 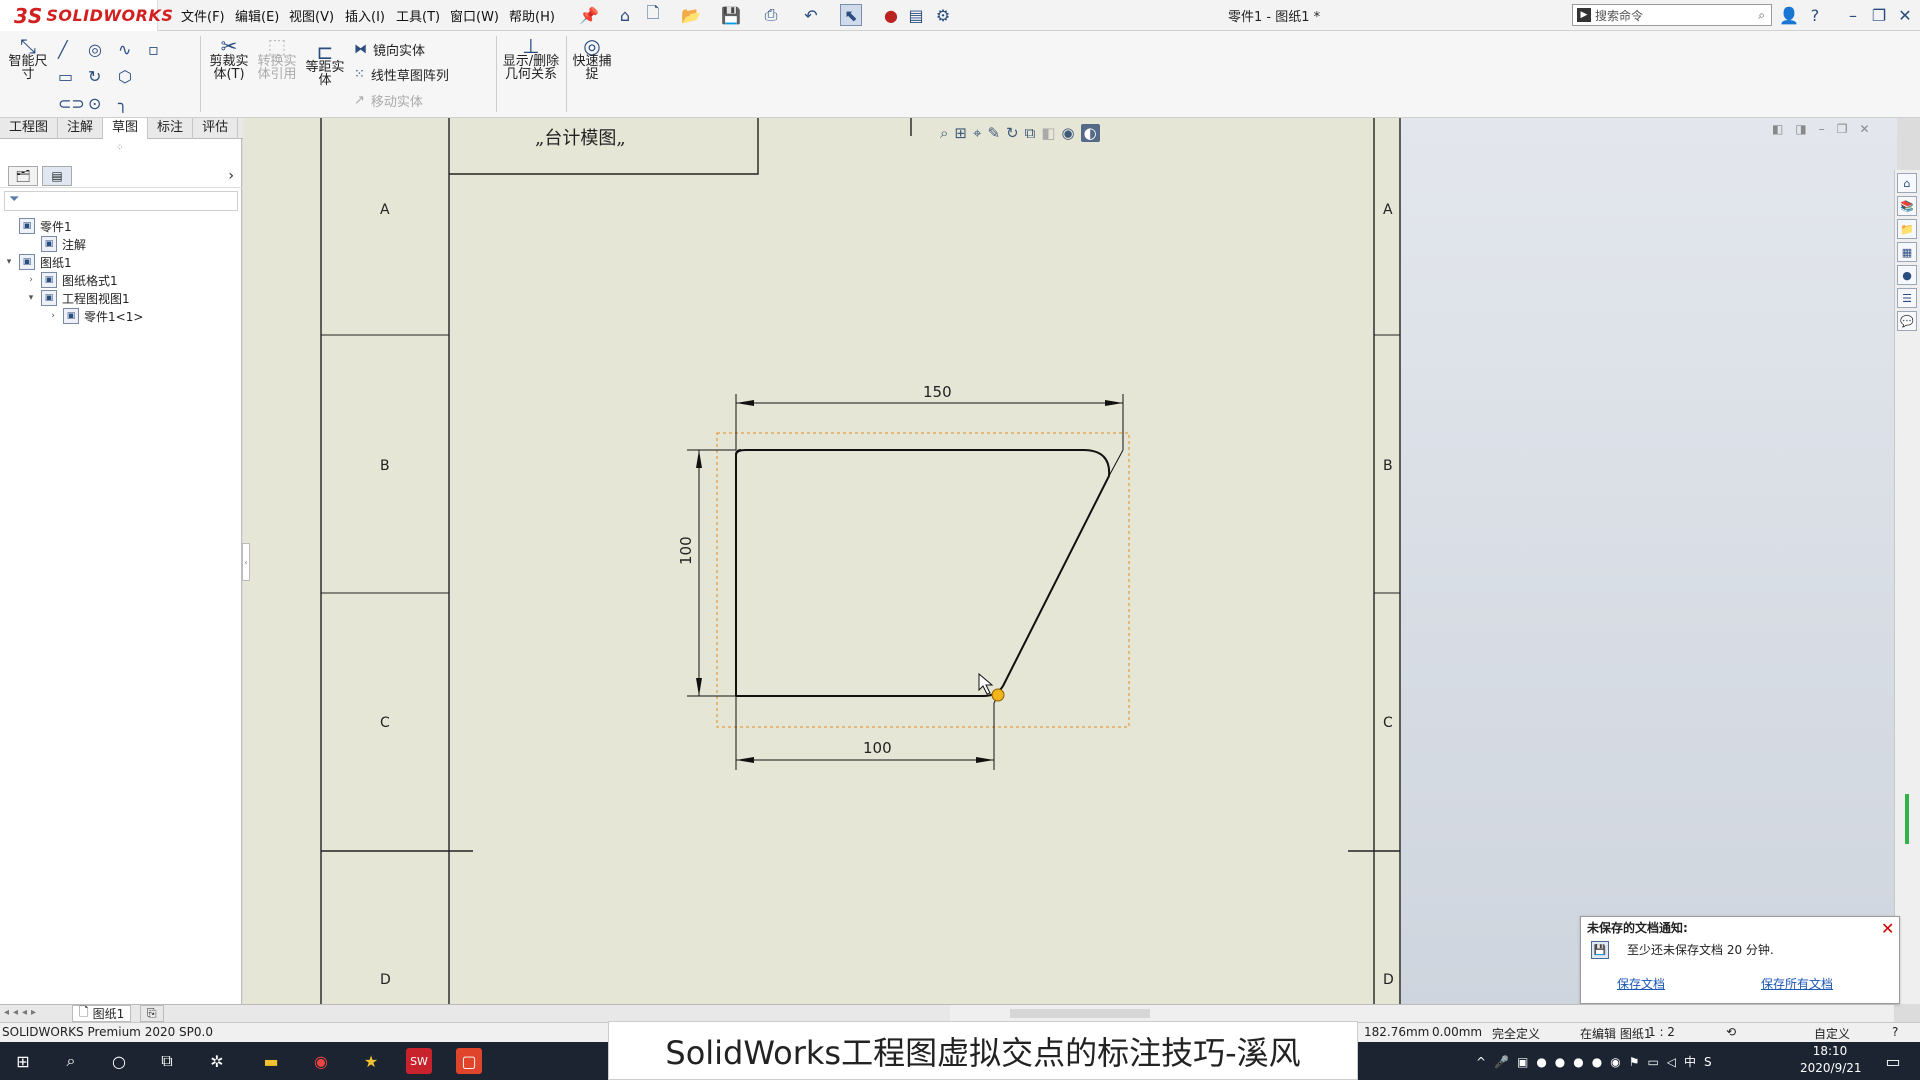 What do you see at coordinates (851, 15) in the screenshot?
I see `select-pointer-icon: ⬉` at bounding box center [851, 15].